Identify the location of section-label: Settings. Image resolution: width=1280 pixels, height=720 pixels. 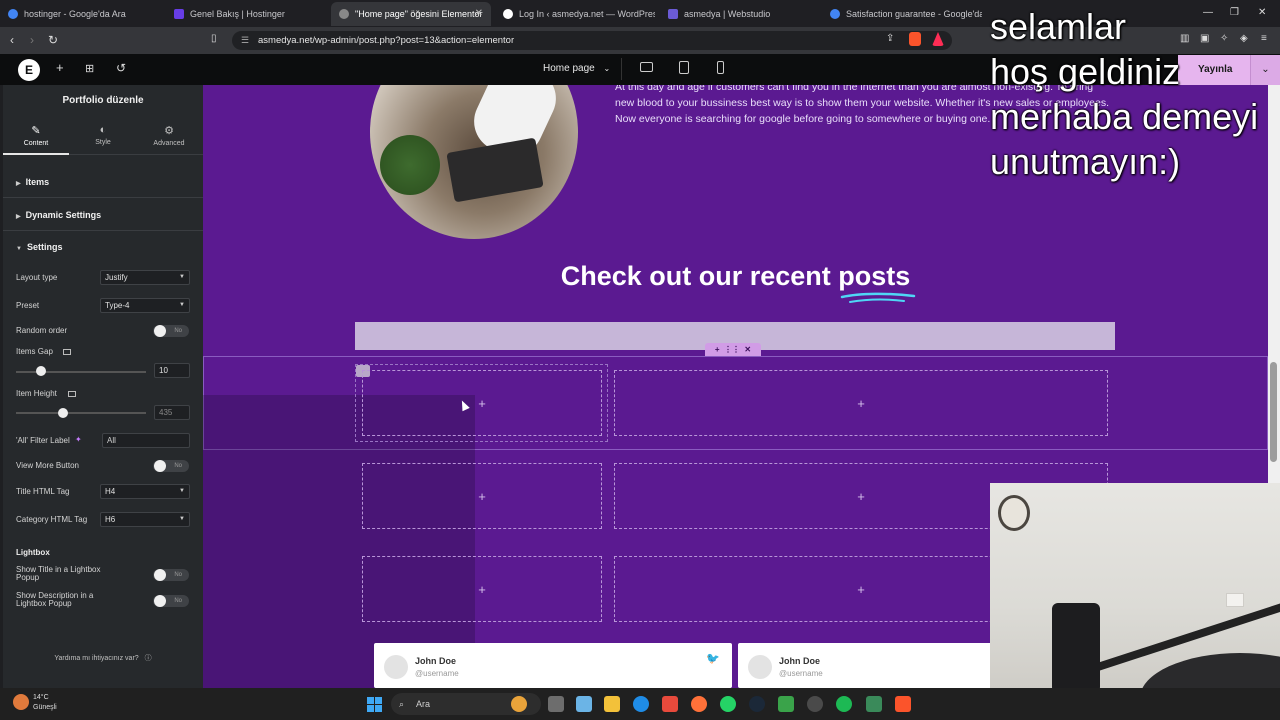
(44, 247).